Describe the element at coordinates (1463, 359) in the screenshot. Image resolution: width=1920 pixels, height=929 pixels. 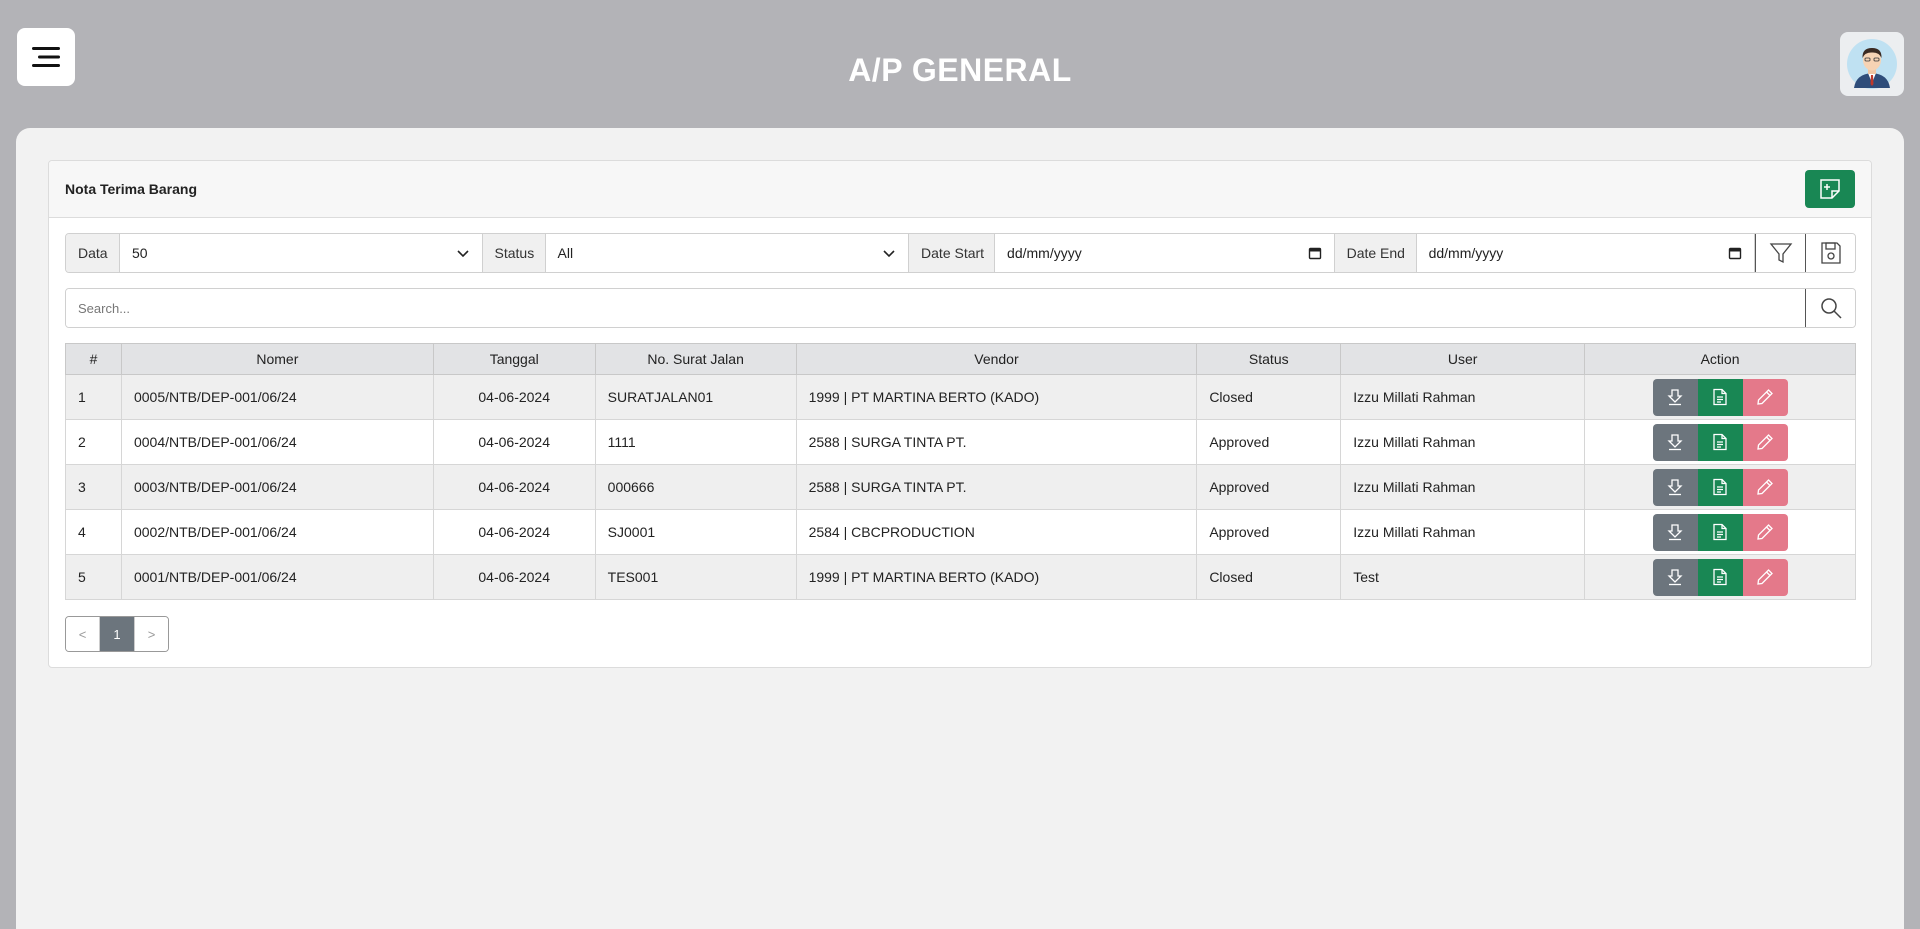
I see `col-header-user: User` at that location.